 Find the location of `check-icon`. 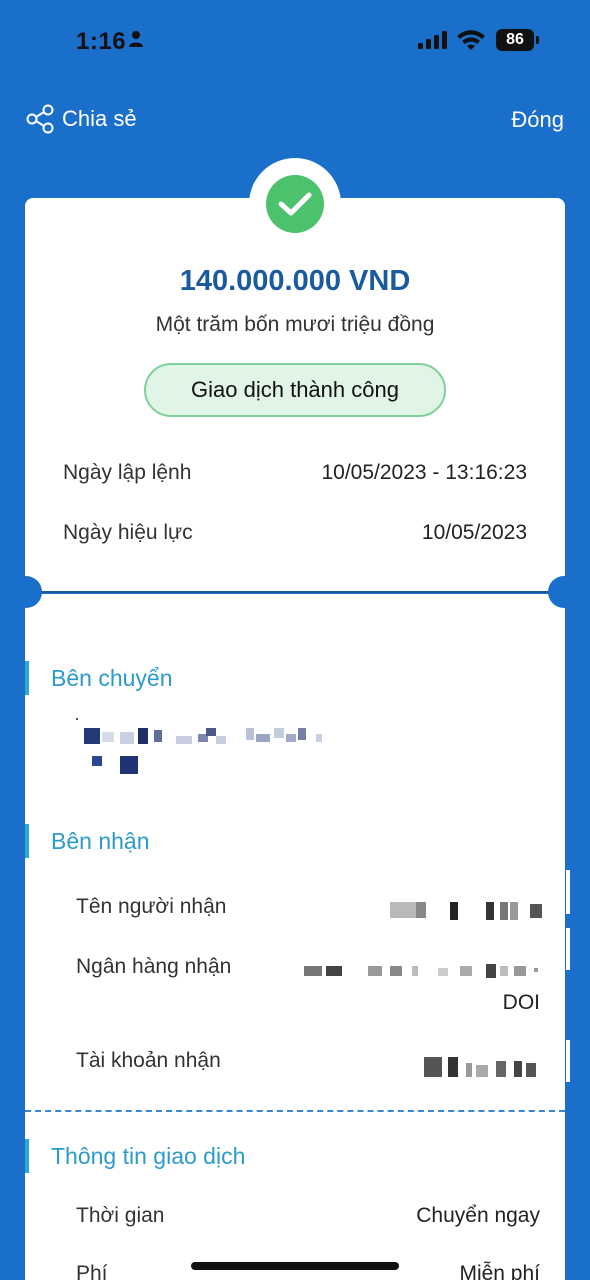

check-icon is located at coordinates (295, 204).